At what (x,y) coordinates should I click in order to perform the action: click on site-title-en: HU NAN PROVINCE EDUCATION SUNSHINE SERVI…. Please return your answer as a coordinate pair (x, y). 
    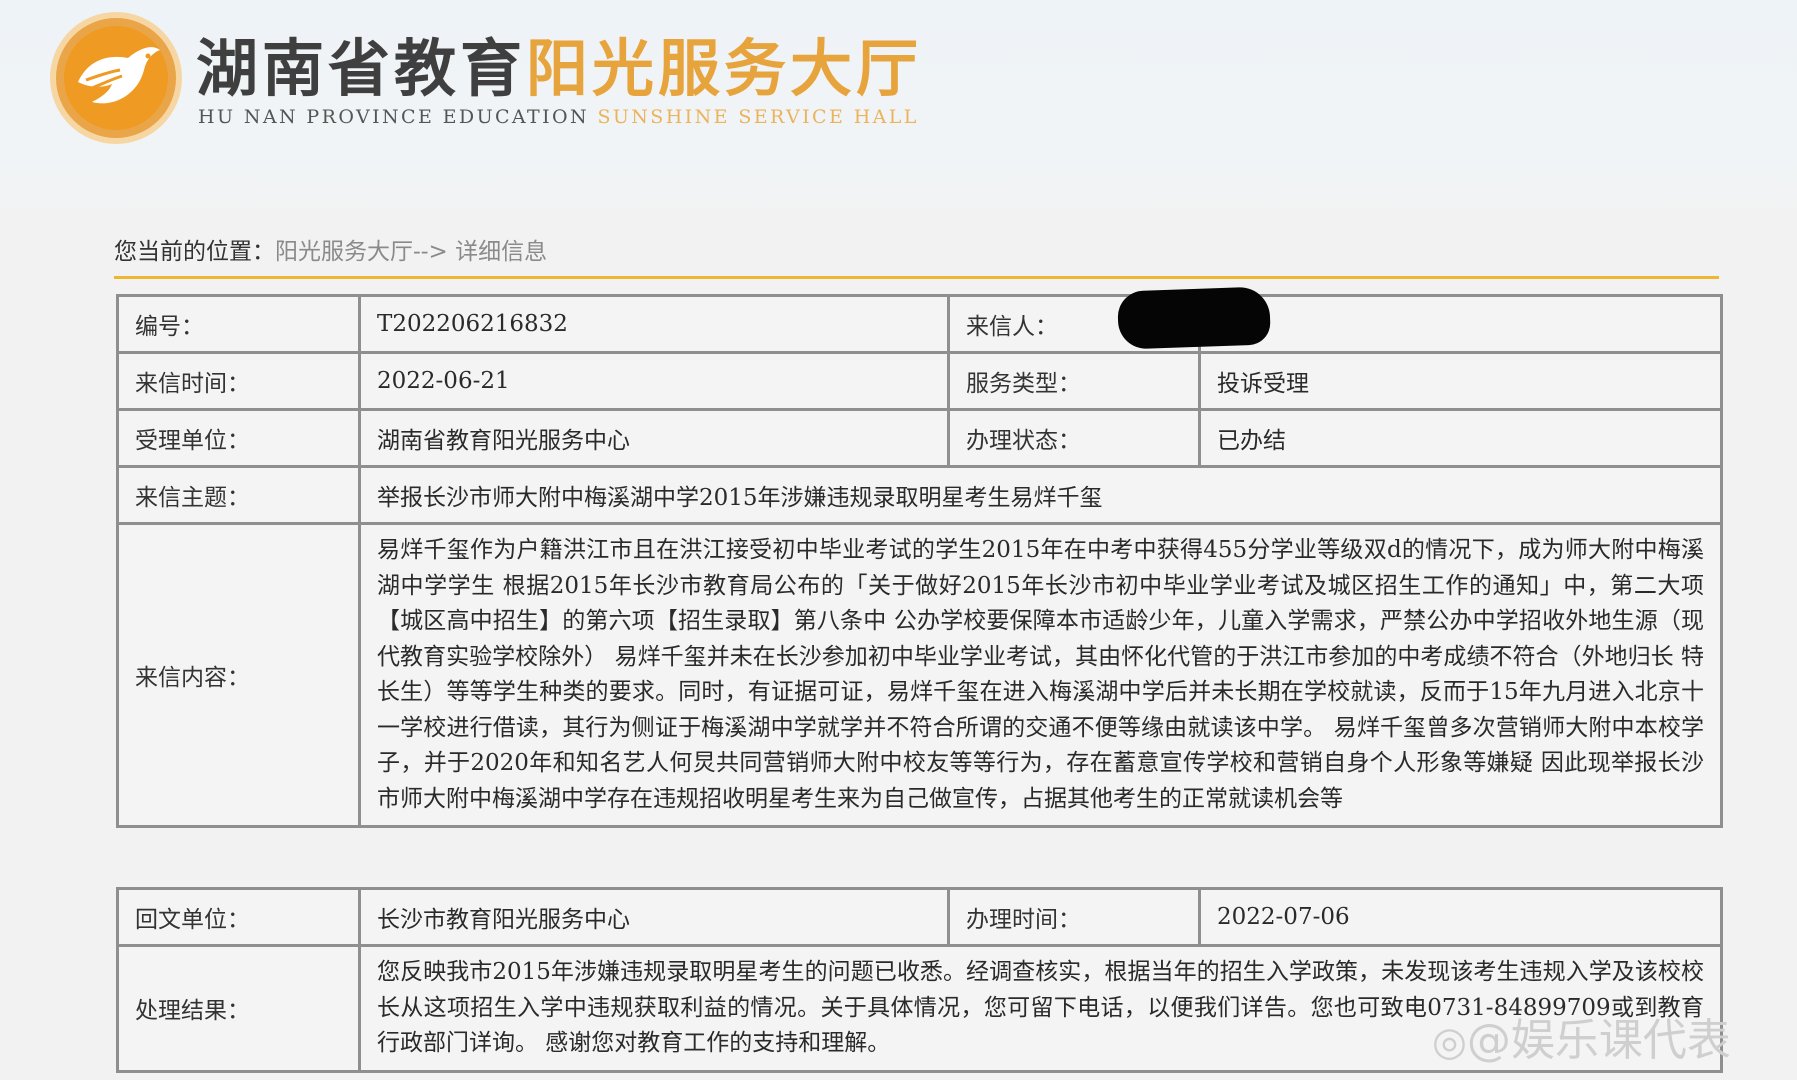
    Looking at the image, I should click on (558, 117).